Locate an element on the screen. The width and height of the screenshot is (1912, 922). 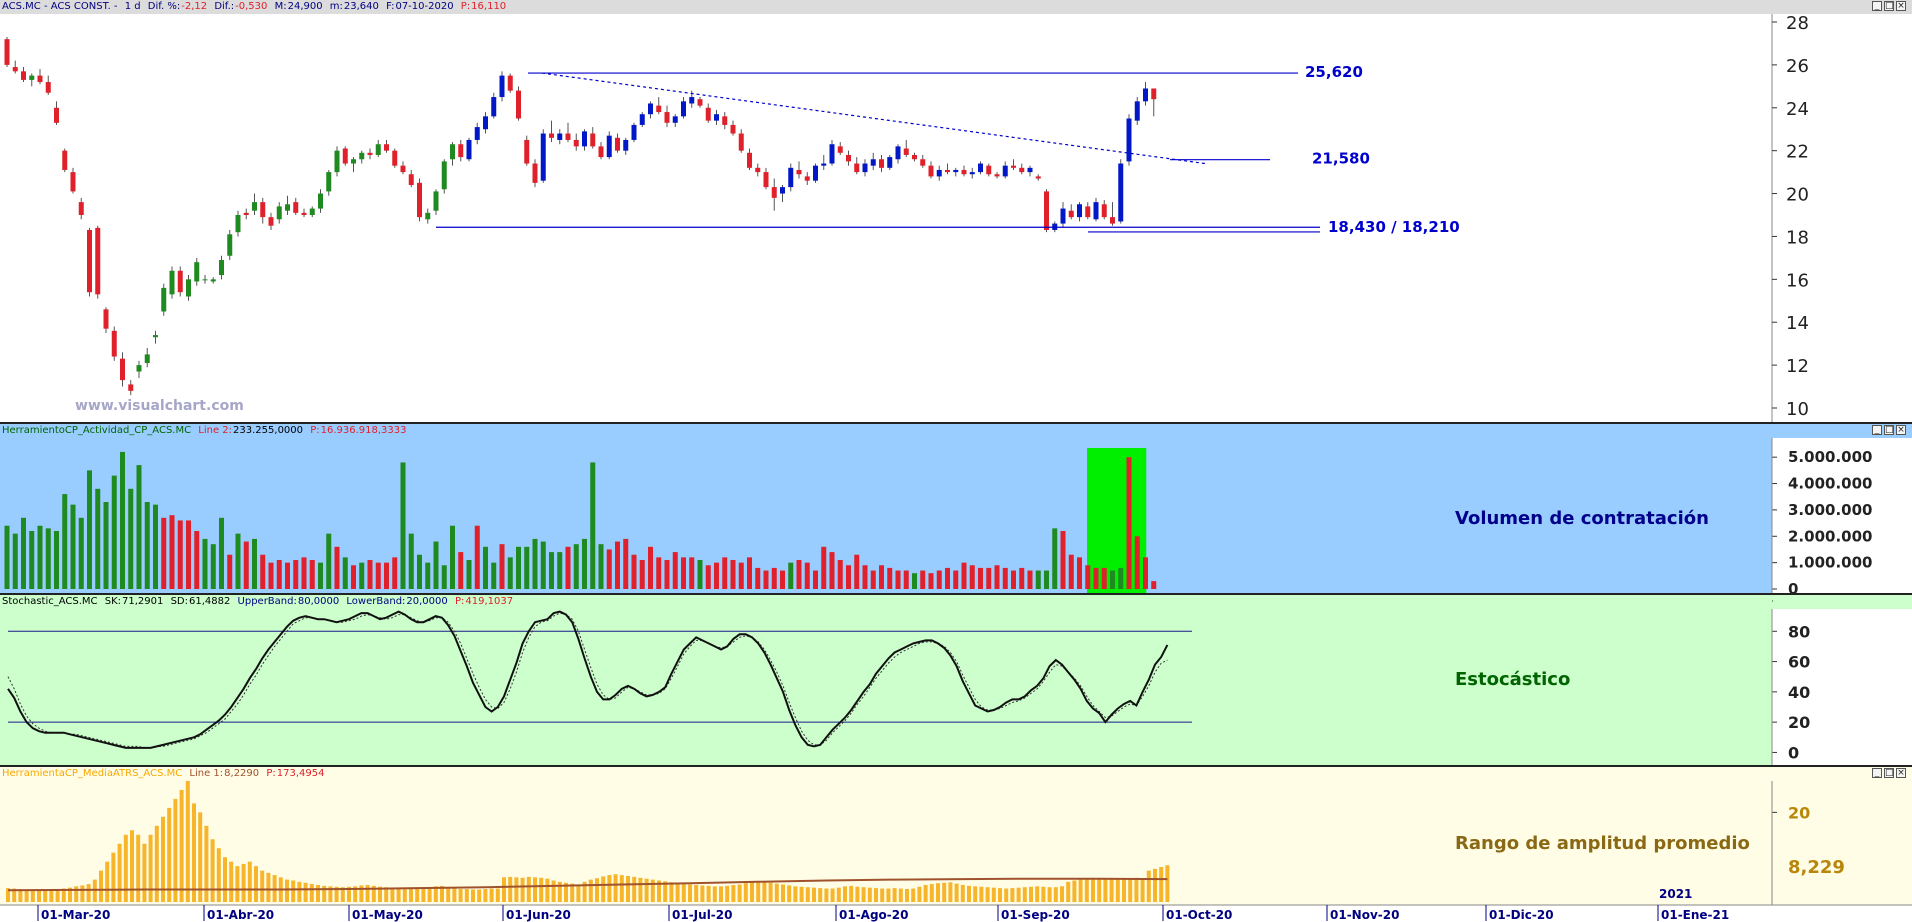
stoch-axis-cover is located at coordinates (1842, 602).